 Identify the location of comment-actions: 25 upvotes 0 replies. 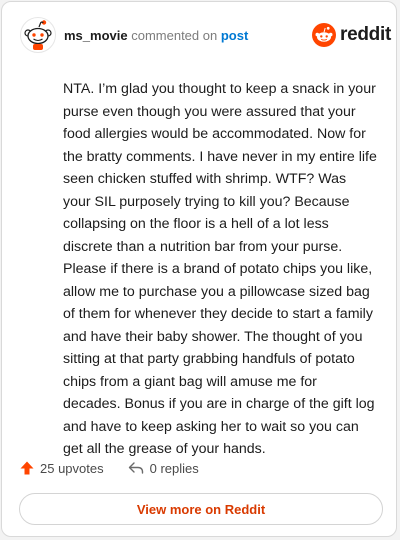
(121, 468).